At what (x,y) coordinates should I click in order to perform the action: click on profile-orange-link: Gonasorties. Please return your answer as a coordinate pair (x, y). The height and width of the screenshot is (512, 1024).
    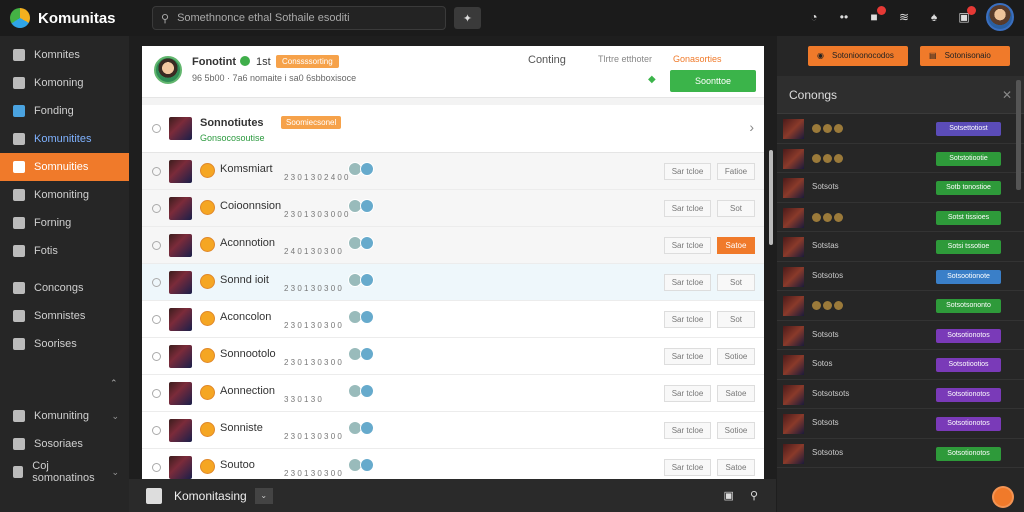
    Looking at the image, I should click on (697, 59).